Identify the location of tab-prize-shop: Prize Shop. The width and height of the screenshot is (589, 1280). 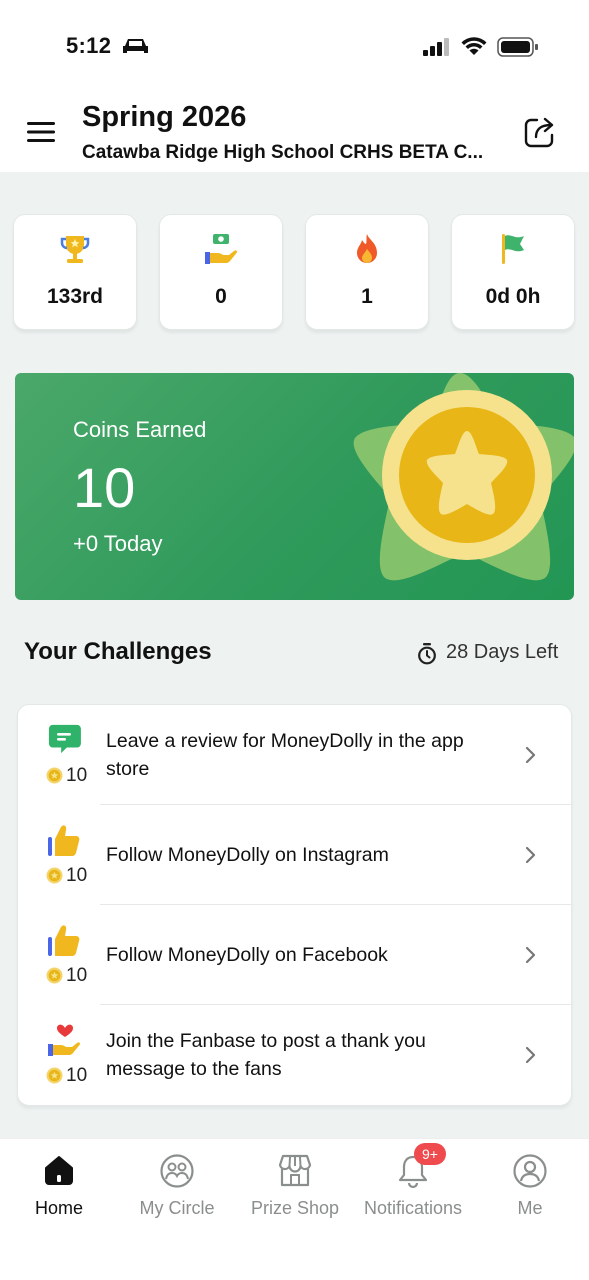
(295, 1184).